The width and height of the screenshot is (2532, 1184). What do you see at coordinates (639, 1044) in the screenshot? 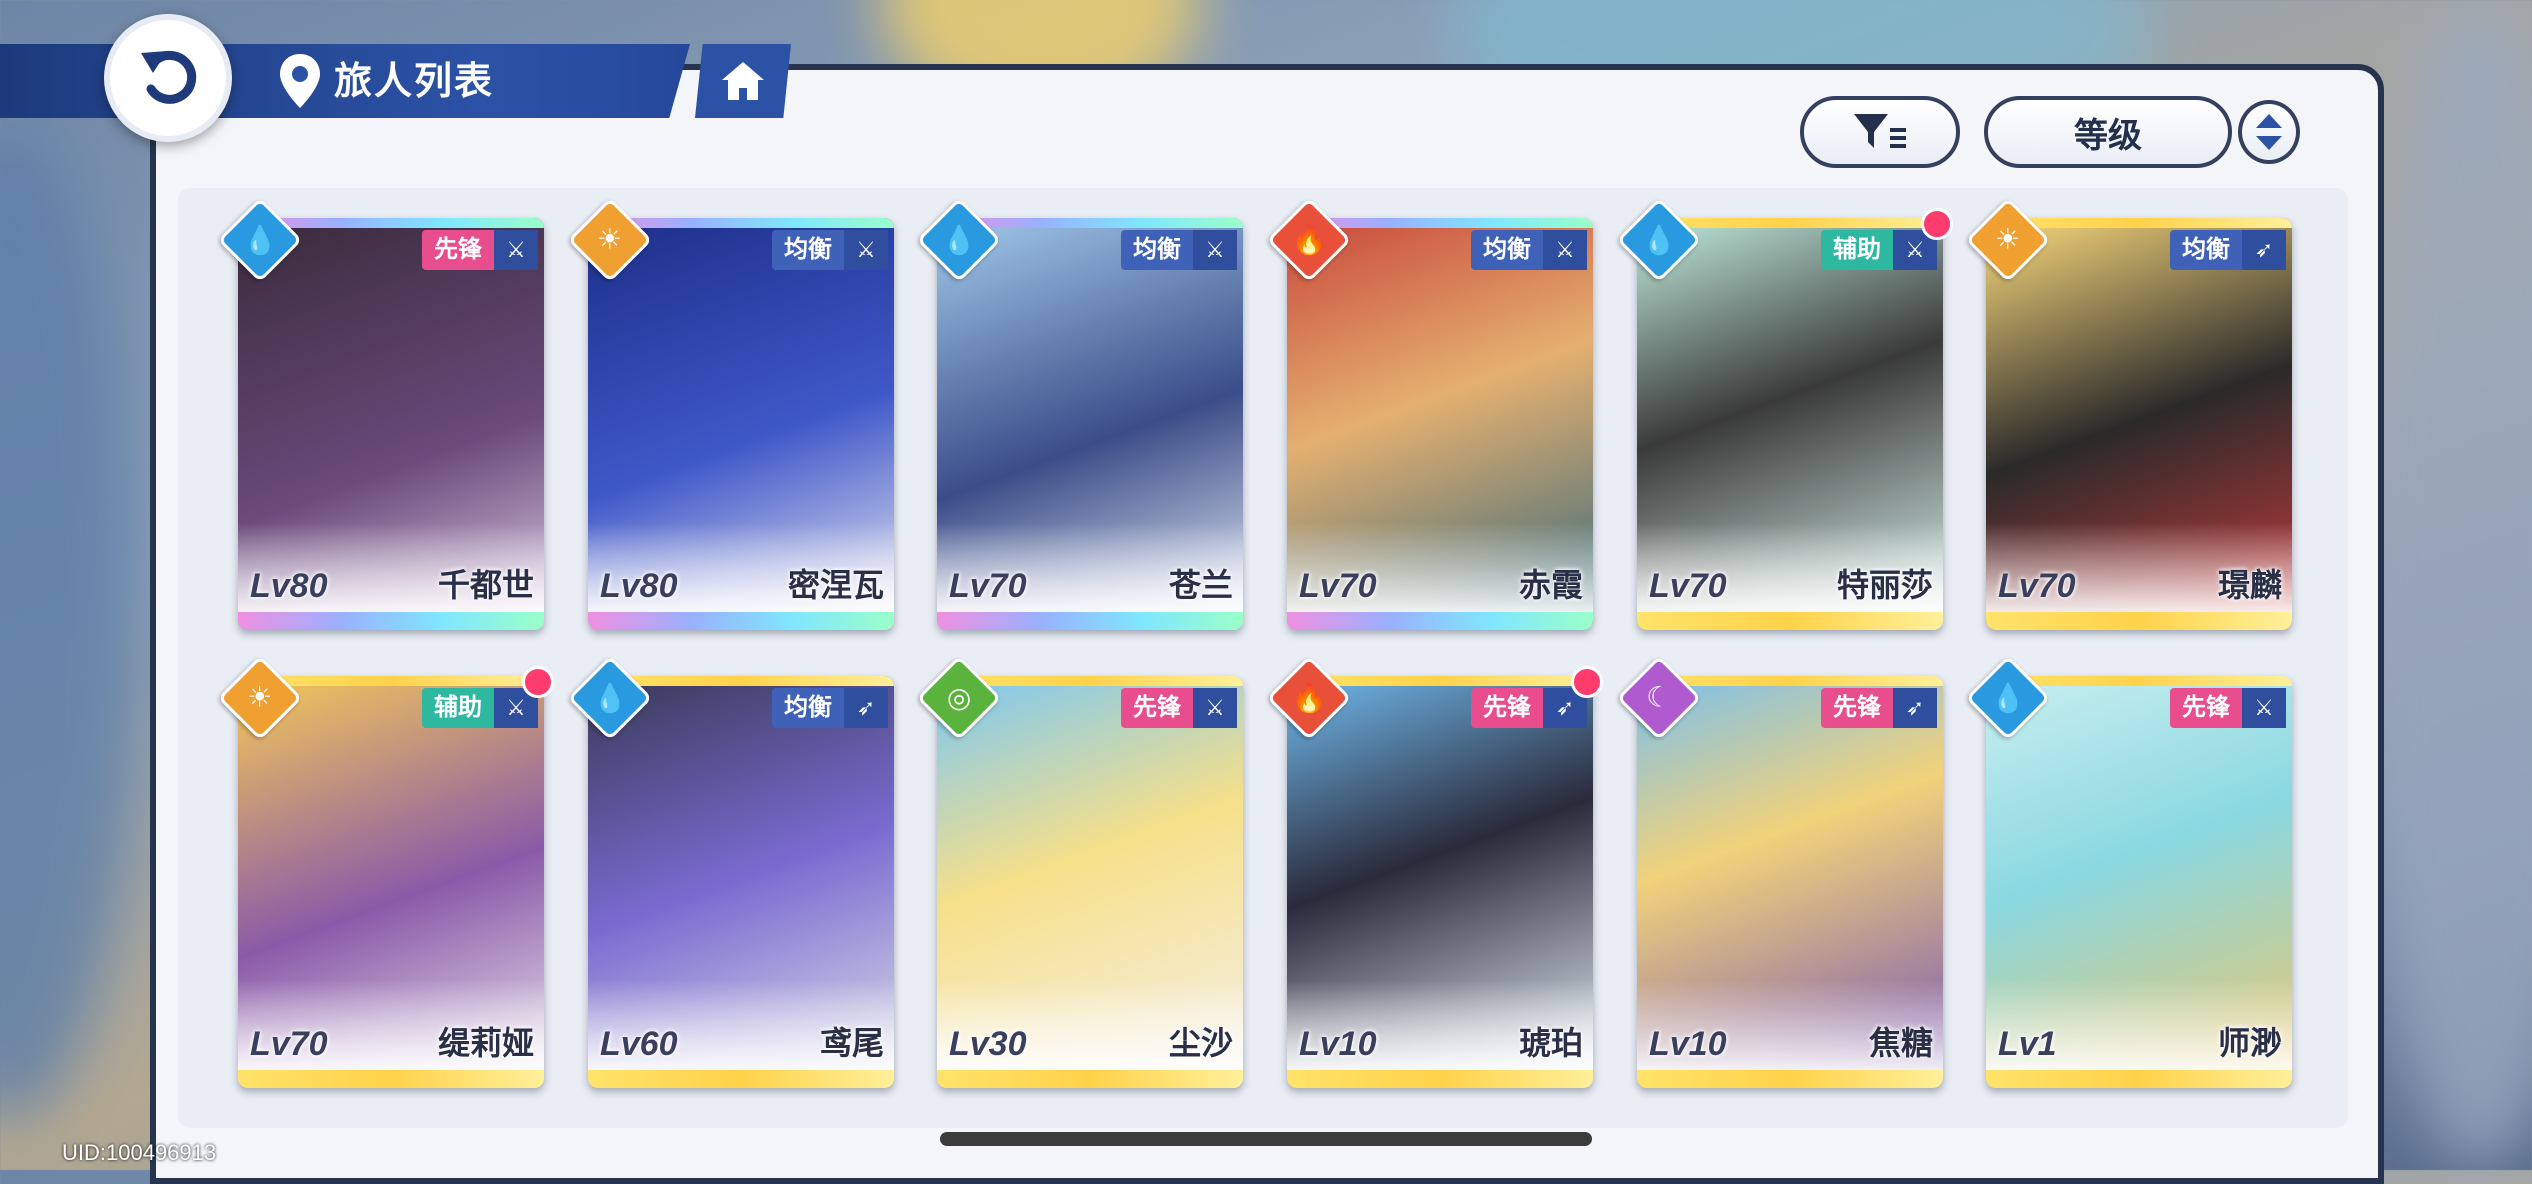
I see `character-level: Lv60` at bounding box center [639, 1044].